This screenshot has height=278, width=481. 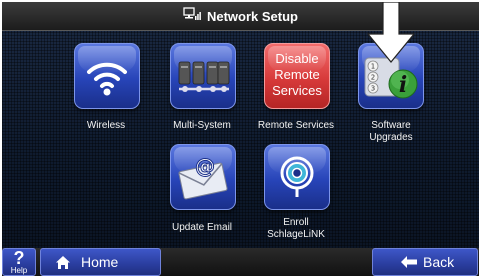 What do you see at coordinates (296, 125) in the screenshot?
I see `remote-services-label: Remote Services` at bounding box center [296, 125].